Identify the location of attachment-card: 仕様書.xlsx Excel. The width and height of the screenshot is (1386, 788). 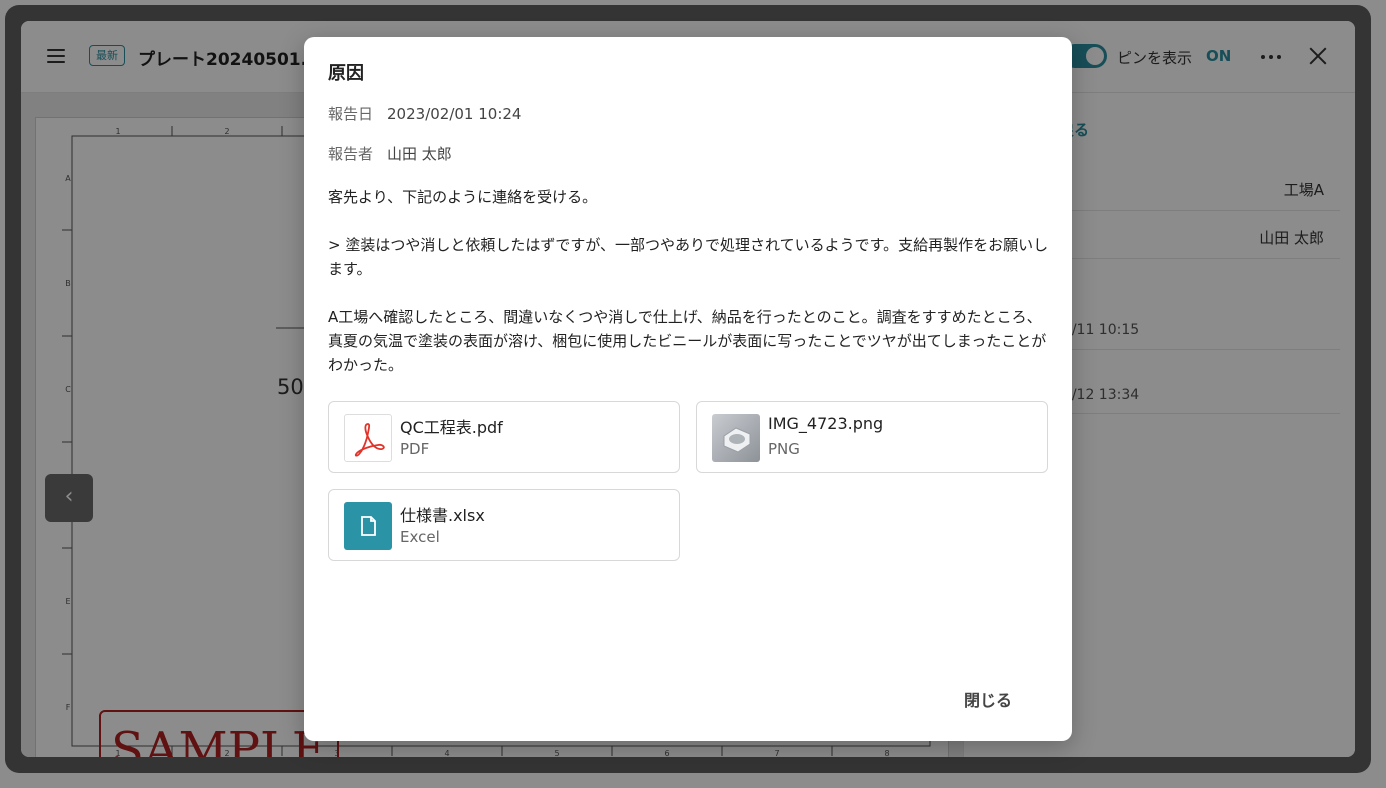
(504, 525).